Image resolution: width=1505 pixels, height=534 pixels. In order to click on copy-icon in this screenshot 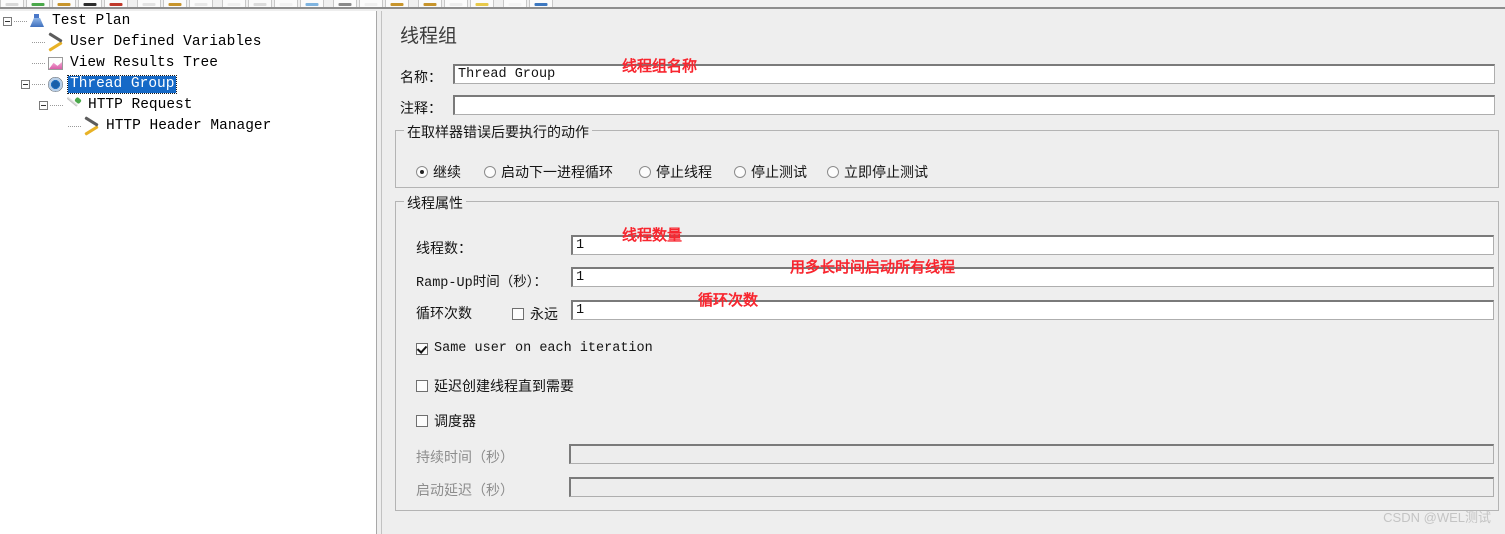, I will do `click(175, 4)`.